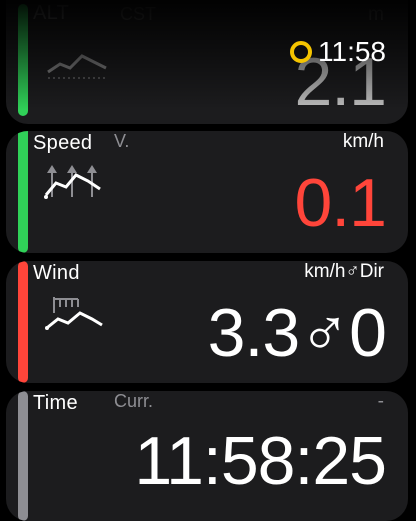 This screenshot has width=416, height=521. What do you see at coordinates (56, 273) in the screenshot?
I see `wind-title: Wind` at bounding box center [56, 273].